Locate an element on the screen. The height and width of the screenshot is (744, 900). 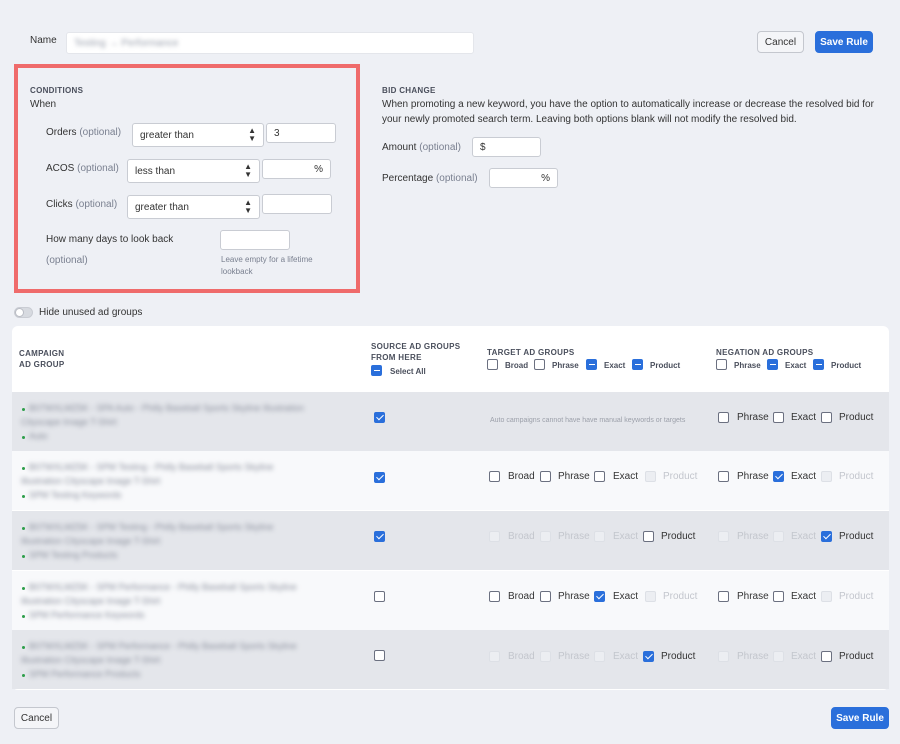
hide-unused-toggle is located at coordinates (23, 312).